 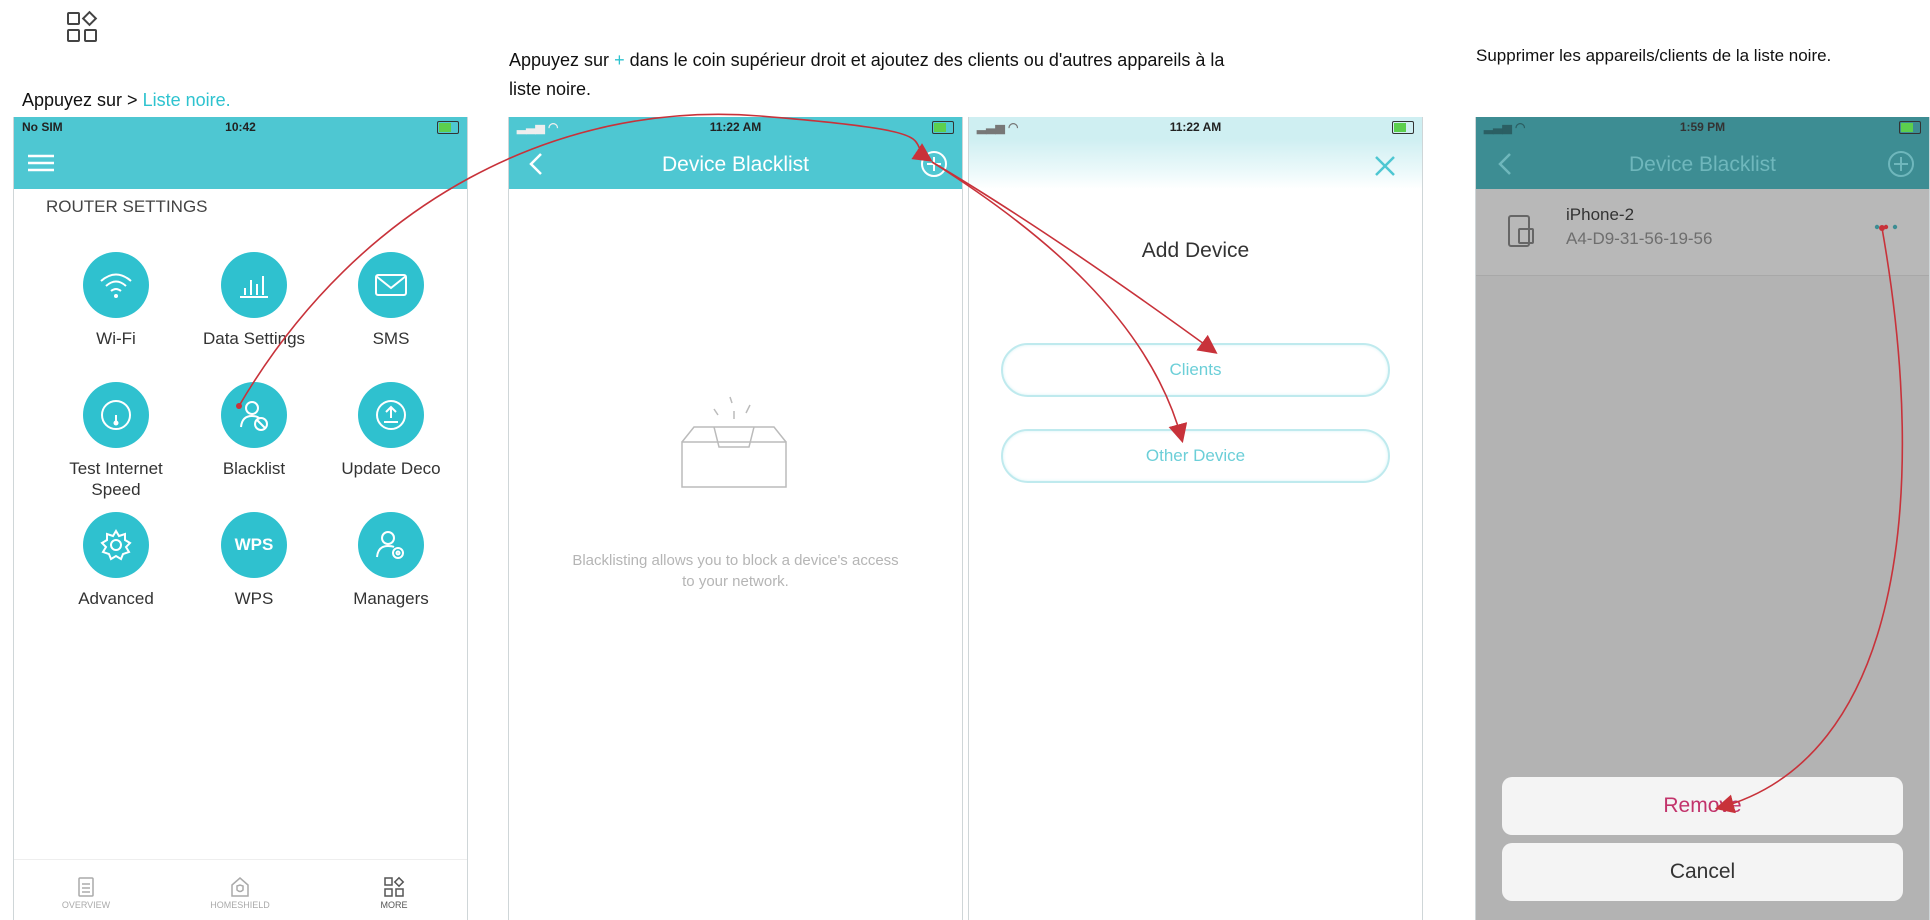 I want to click on tab-label: HOMESHIELD, so click(x=240, y=905).